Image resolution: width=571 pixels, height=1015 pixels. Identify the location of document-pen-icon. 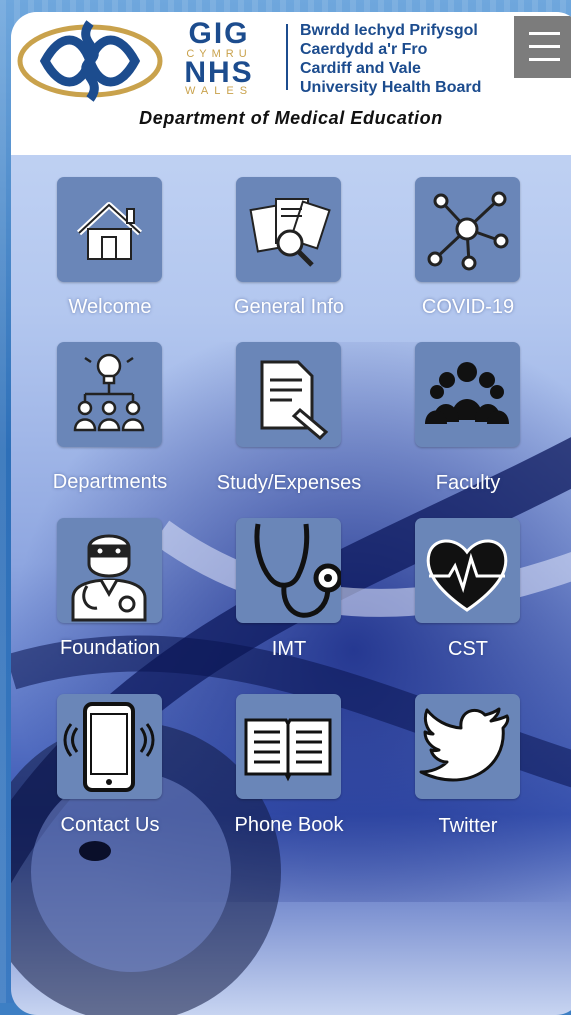
(294, 400).